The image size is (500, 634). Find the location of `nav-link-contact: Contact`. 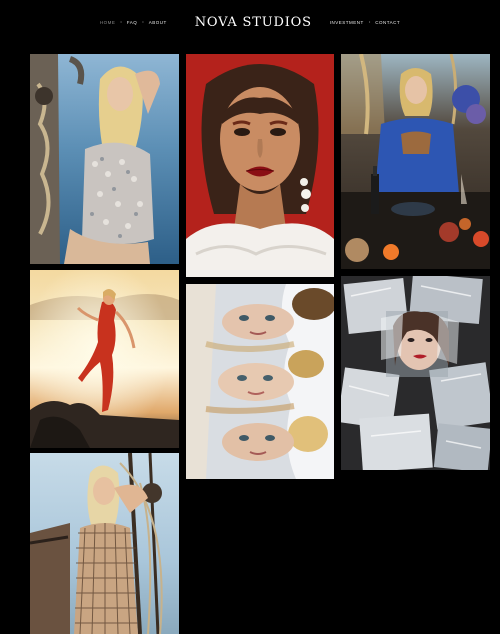

nav-link-contact: Contact is located at coordinates (387, 22).